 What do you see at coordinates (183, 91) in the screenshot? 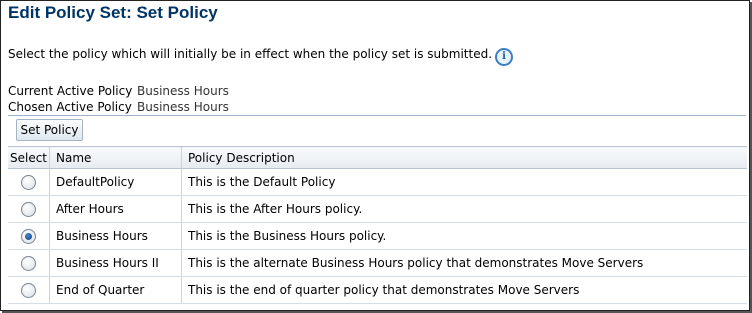
I see `current-active-policy-value: Business Hours` at bounding box center [183, 91].